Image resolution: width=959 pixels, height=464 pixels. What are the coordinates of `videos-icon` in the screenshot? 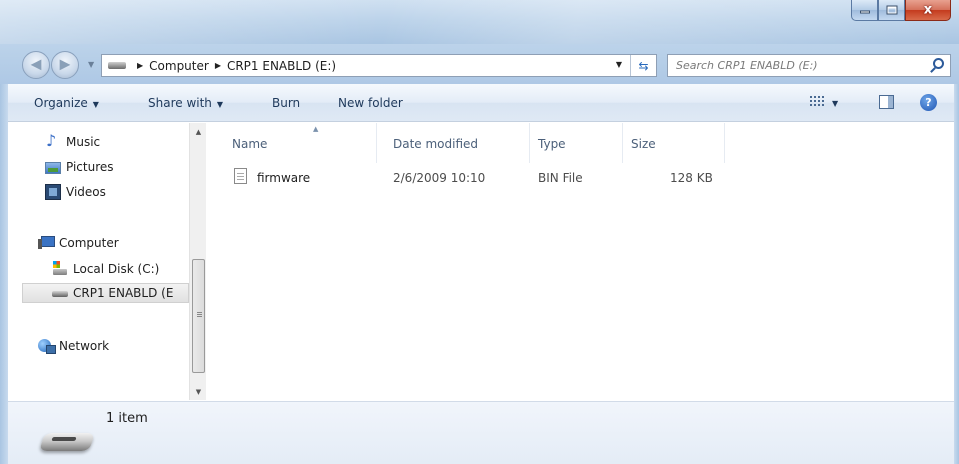 It's located at (53, 192).